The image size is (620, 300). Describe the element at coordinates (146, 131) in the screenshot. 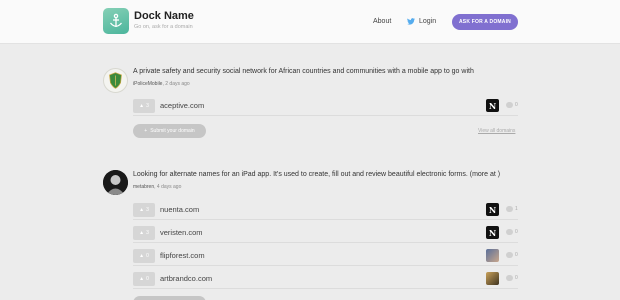

I see `plus-icon: +` at that location.